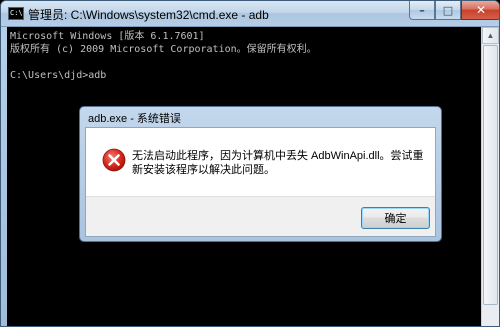  I want to click on scroll-up-arrow: ▲, so click(490, 35).